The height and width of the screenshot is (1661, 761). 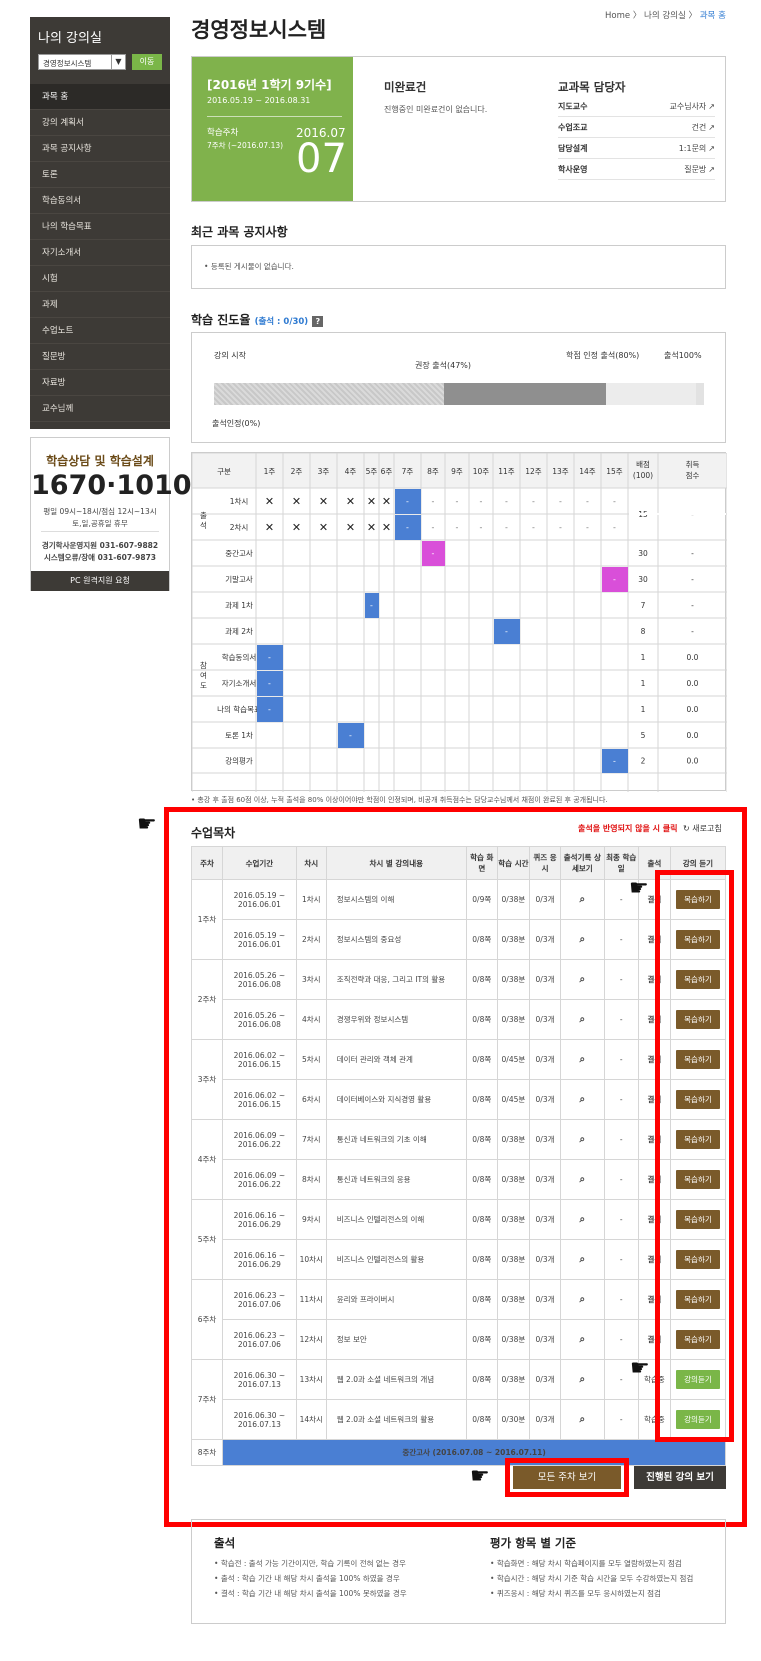 I want to click on schedule-header: 학습 시간, so click(x=513, y=863).